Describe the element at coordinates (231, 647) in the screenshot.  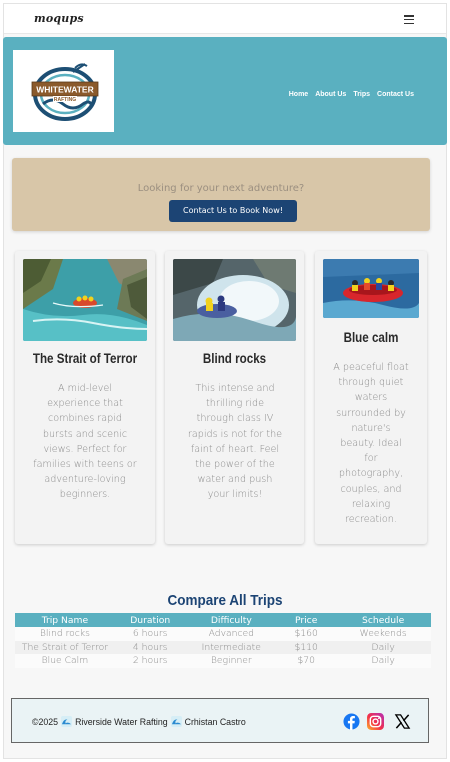
I see `table-cell: Intermediate` at that location.